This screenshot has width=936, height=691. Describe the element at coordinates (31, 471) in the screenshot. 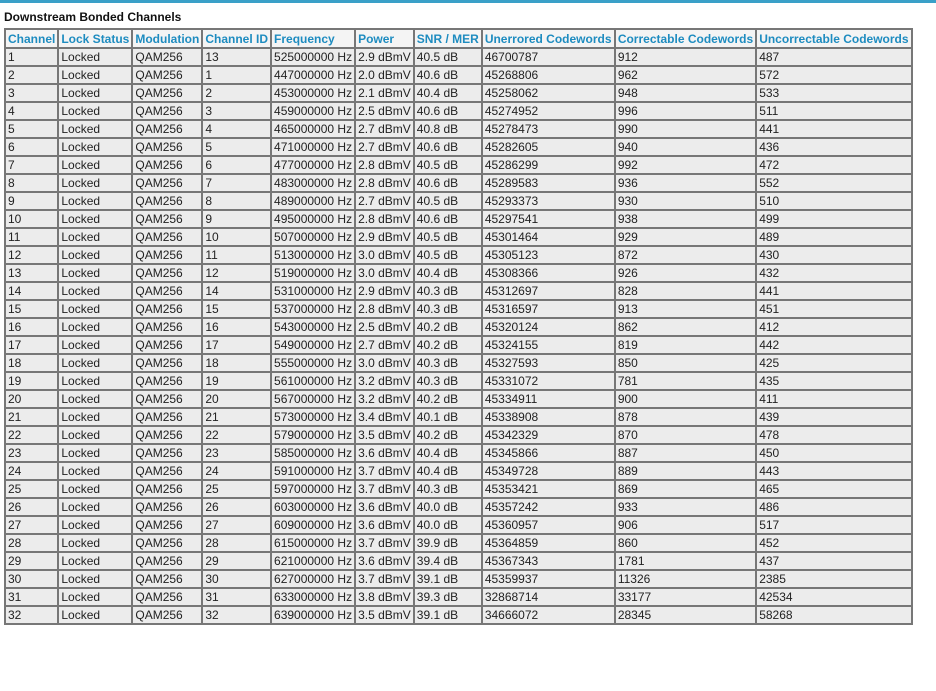

I see `channel-cell: 24` at that location.